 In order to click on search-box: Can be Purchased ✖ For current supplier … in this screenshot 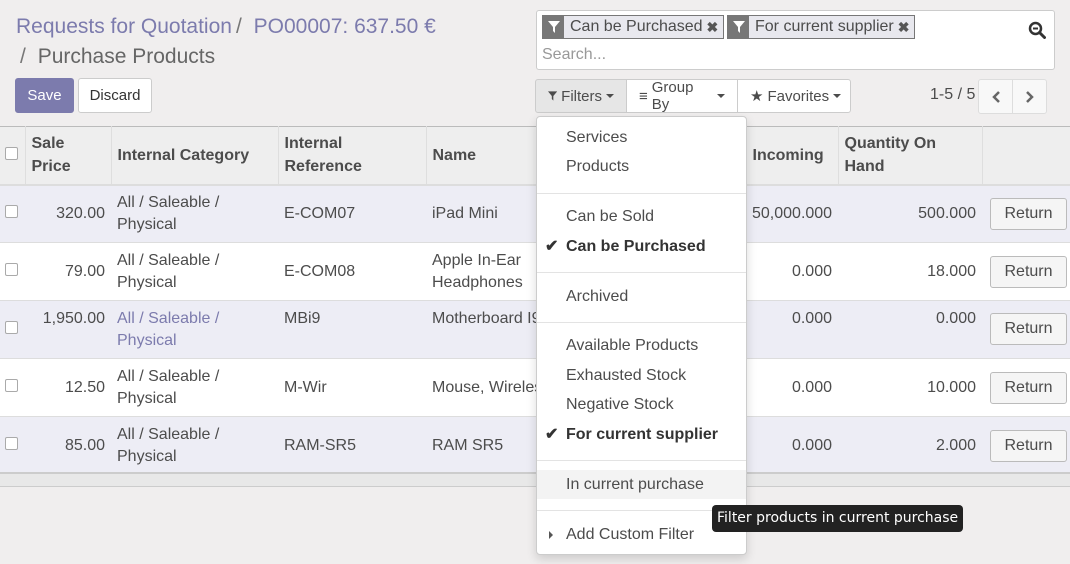, I will do `click(795, 40)`.